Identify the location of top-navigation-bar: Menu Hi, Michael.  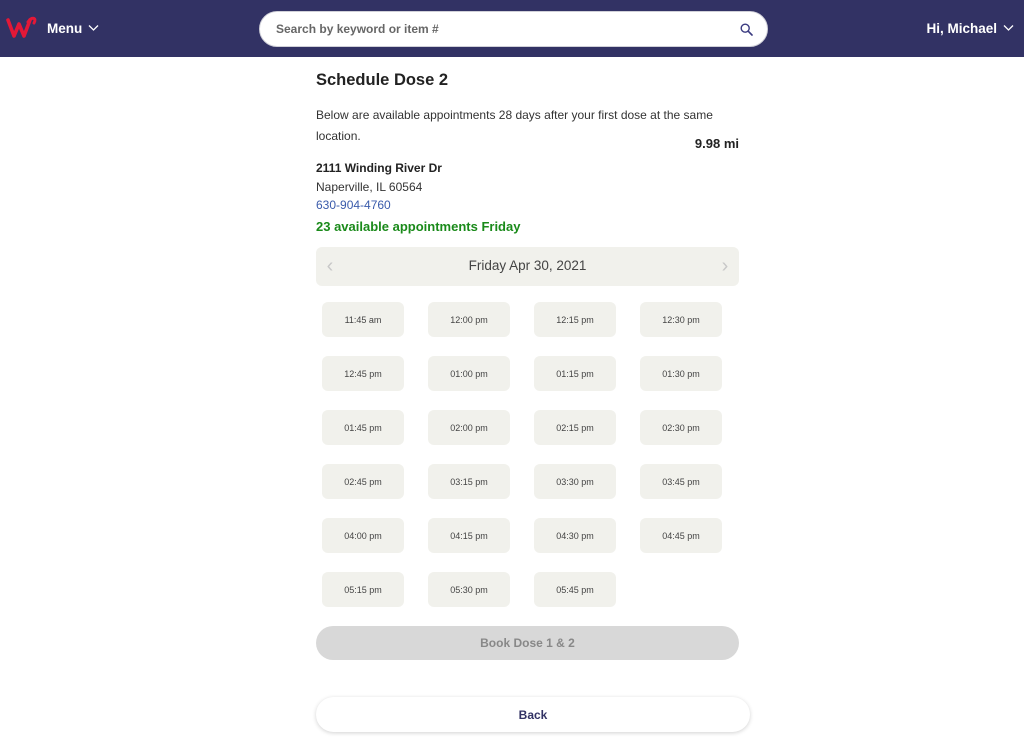
(512, 28).